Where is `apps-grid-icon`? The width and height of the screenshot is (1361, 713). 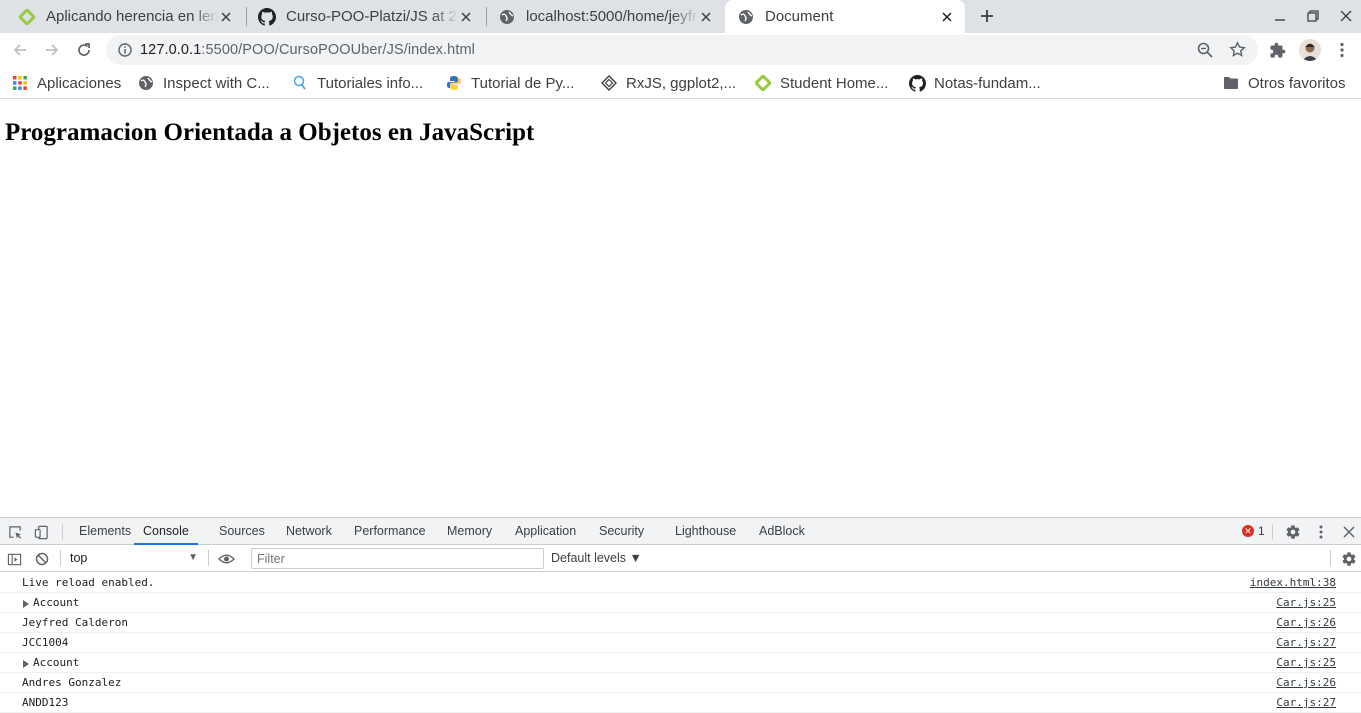 apps-grid-icon is located at coordinates (20, 83).